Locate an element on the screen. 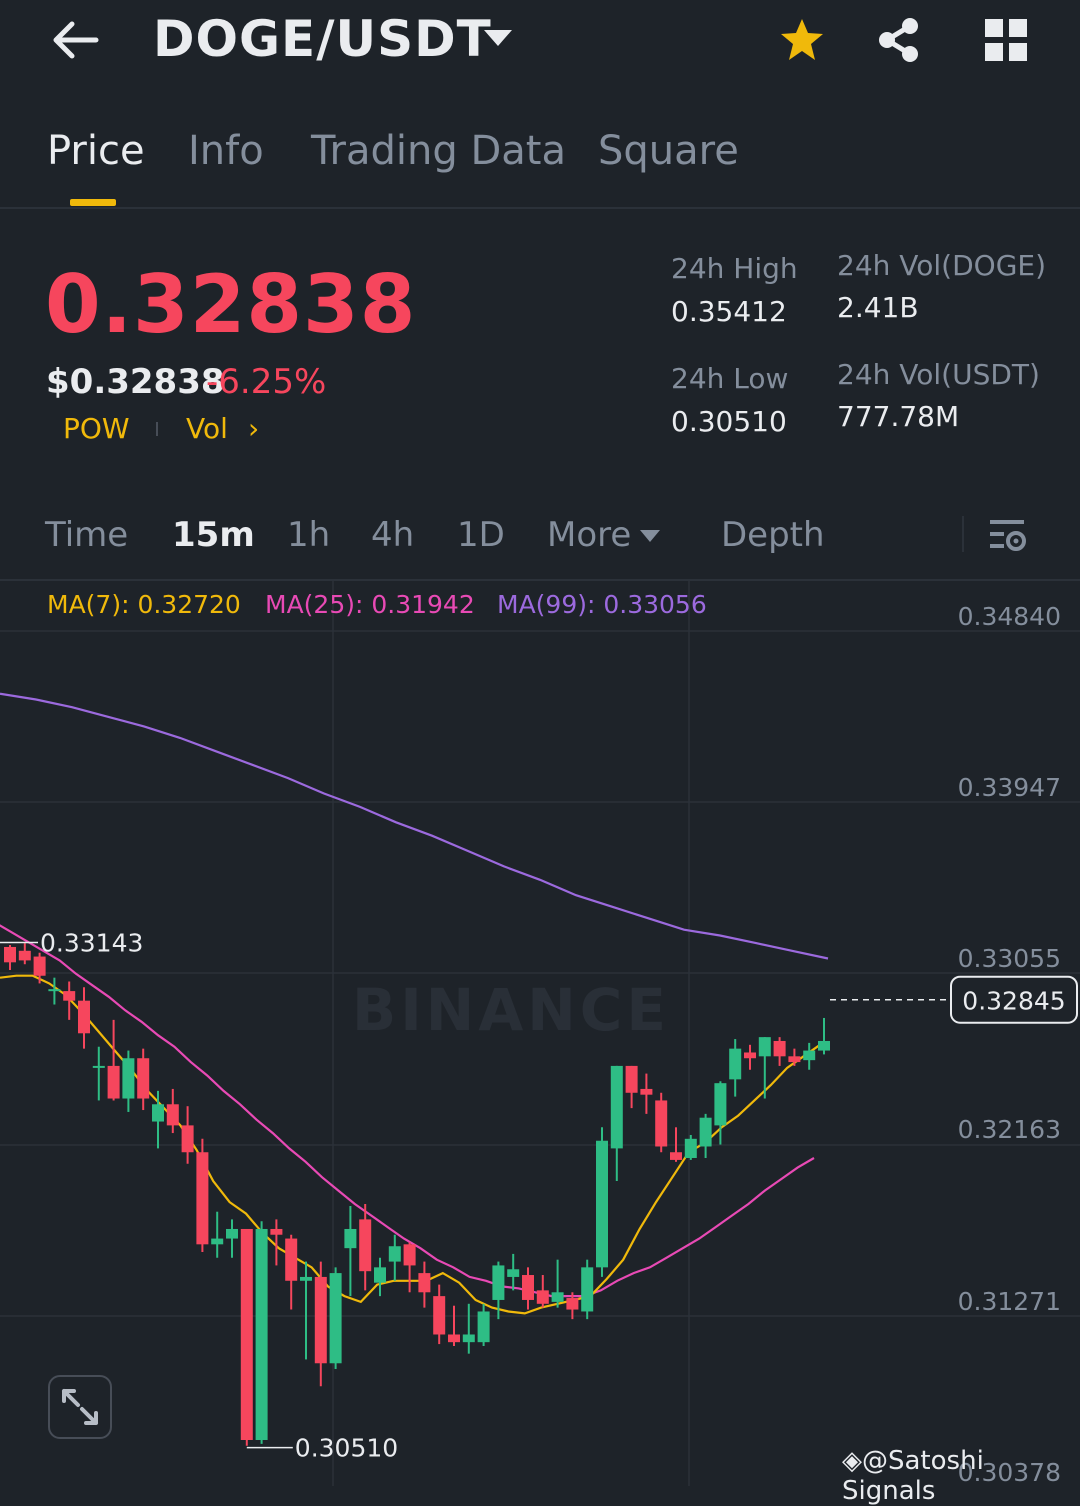 The image size is (1080, 1506). interval-time: Time is located at coordinates (86, 535).